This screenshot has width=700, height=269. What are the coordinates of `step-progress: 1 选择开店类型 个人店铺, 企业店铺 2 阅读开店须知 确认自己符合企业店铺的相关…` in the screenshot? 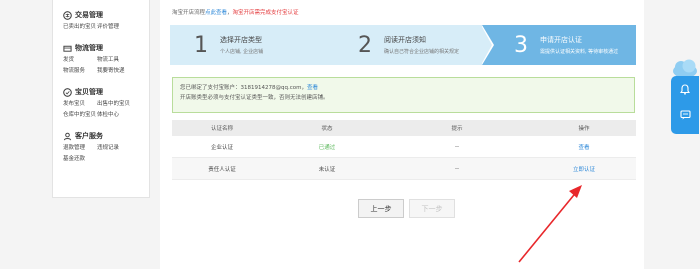 It's located at (403, 45).